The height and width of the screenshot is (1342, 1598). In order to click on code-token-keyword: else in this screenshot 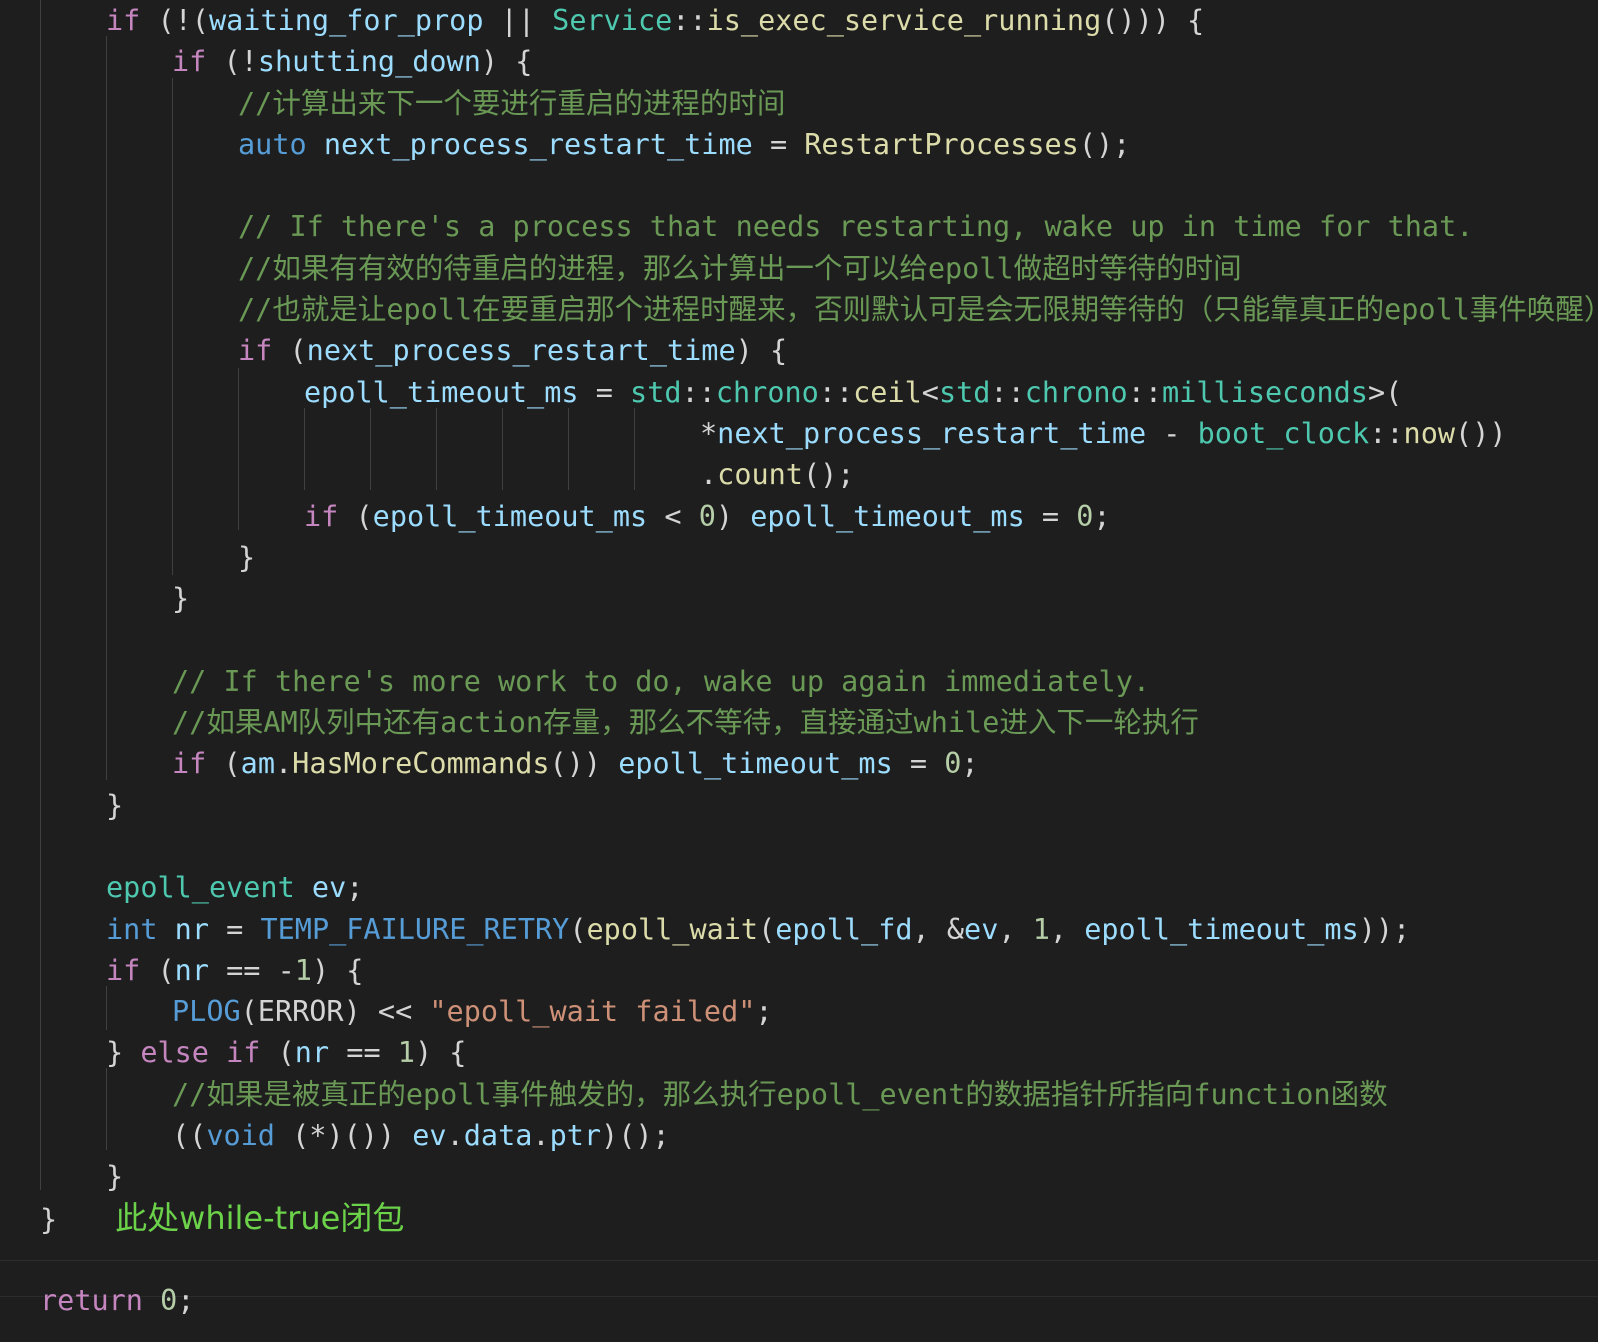, I will do `click(174, 1053)`.